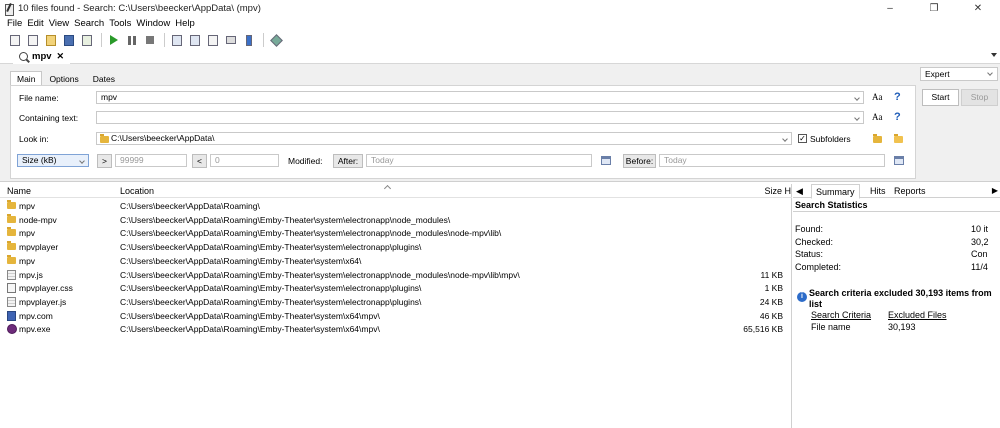 The height and width of the screenshot is (428, 1000). I want to click on minimize-button: –, so click(890, 8).